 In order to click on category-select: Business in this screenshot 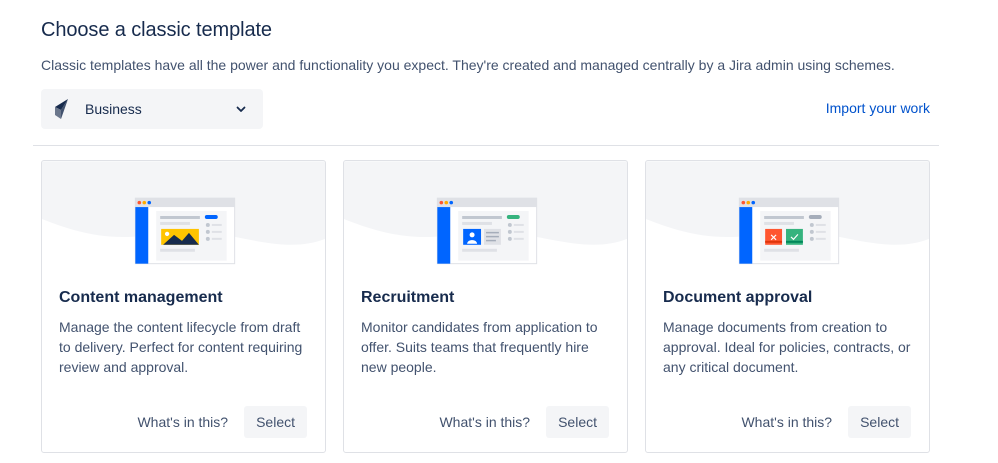, I will do `click(152, 109)`.